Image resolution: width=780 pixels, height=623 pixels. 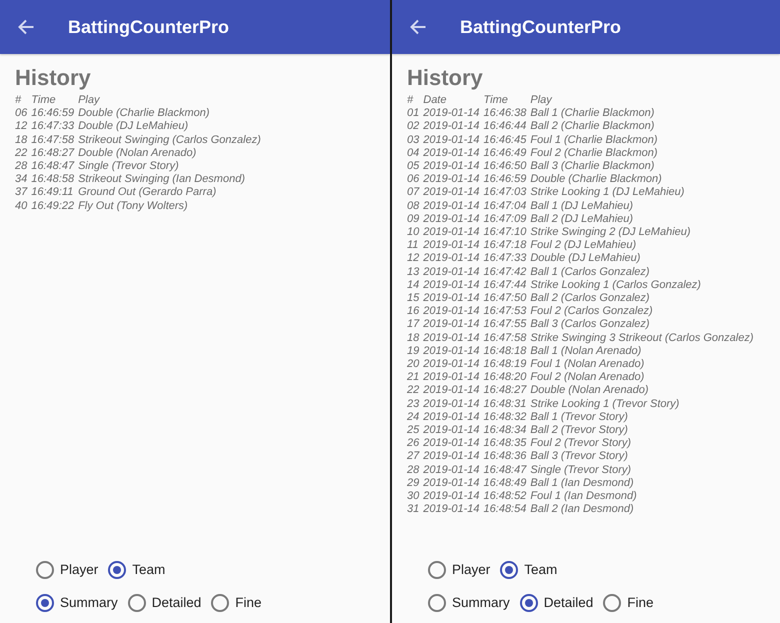 What do you see at coordinates (505, 483) in the screenshot?
I see `table-cell: 16:48:49` at bounding box center [505, 483].